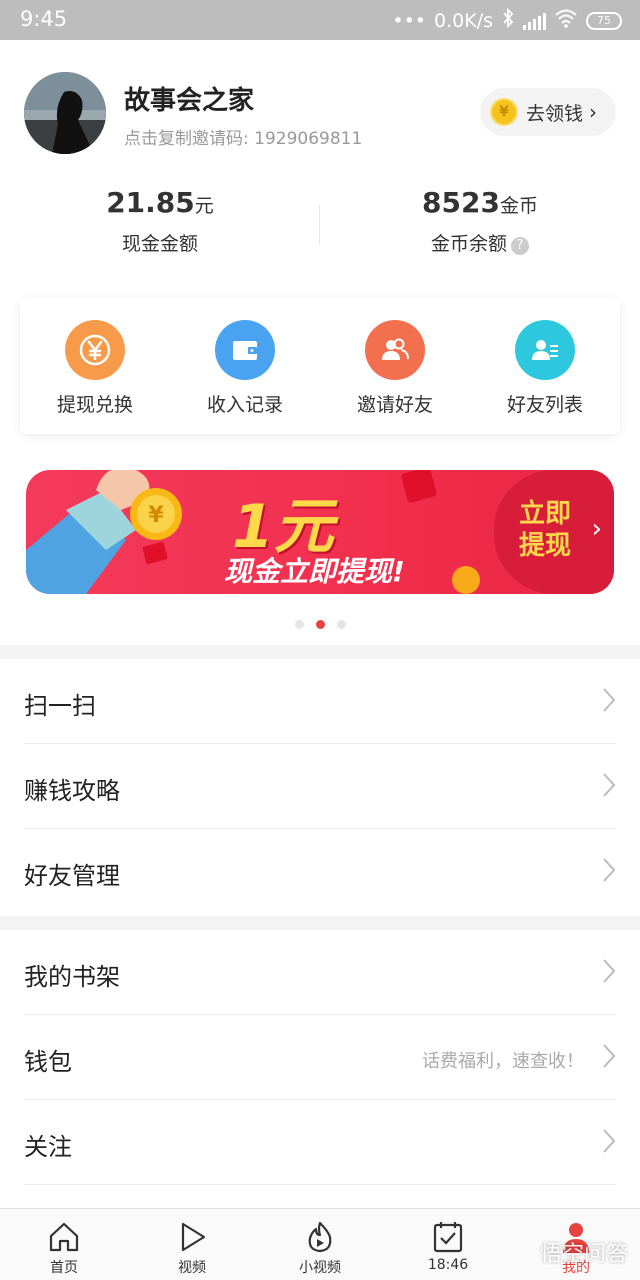  Describe the element at coordinates (48, 1062) in the screenshot. I see `menu-label: 钱包` at that location.